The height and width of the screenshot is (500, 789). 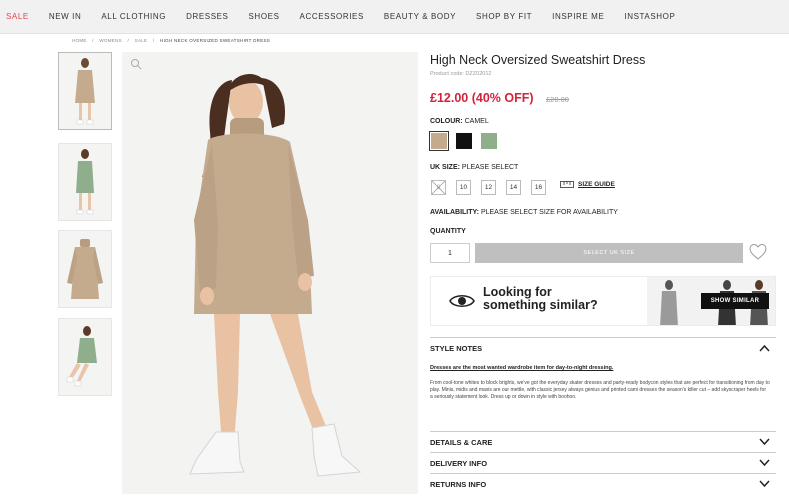 I want to click on details-care-title: DETAILS & CARE, so click(x=461, y=442).